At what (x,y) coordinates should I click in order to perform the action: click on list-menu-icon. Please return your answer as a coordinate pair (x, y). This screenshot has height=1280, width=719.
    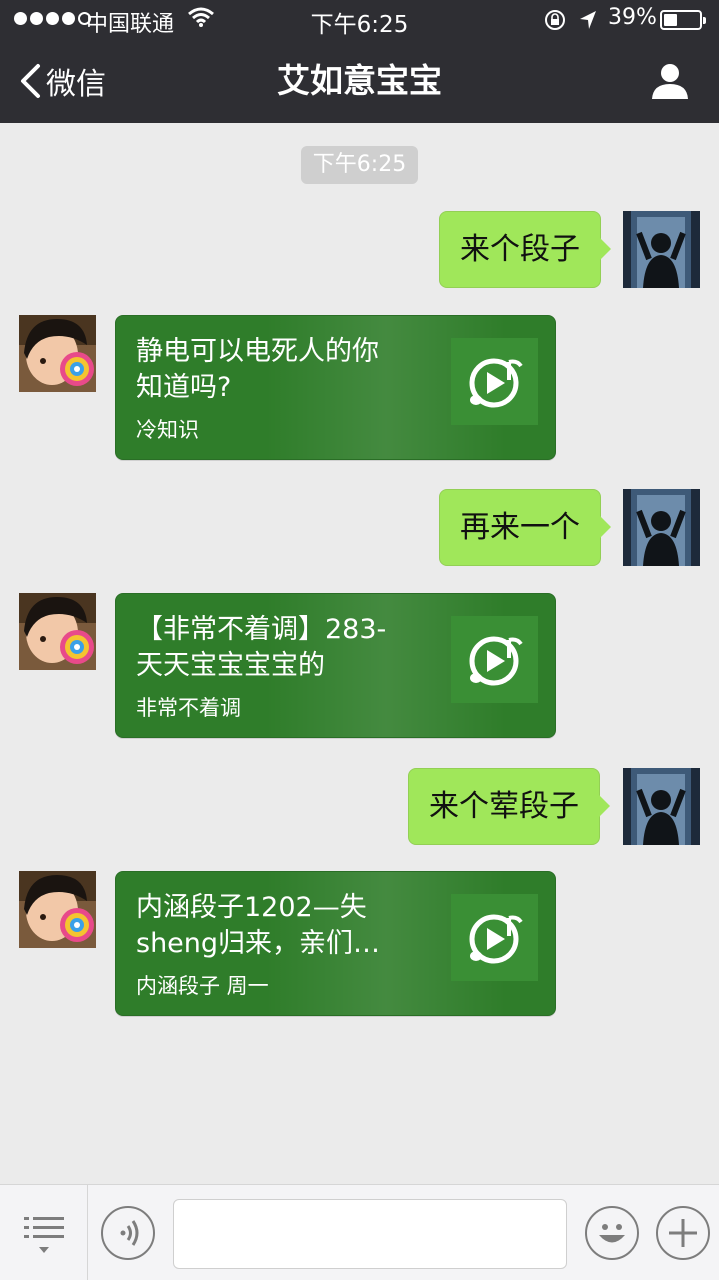
    Looking at the image, I should click on (44, 1235).